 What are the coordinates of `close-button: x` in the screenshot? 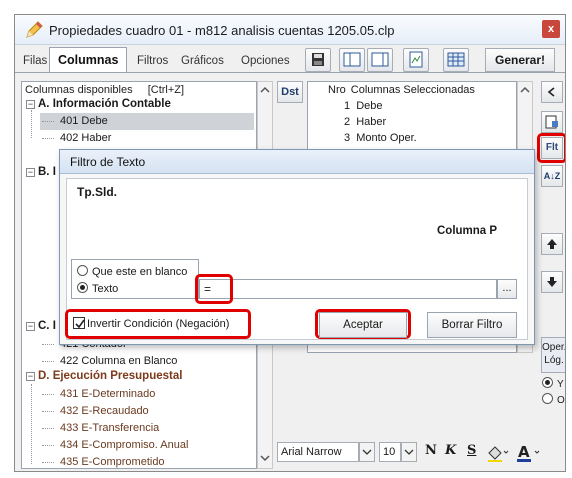 It's located at (551, 29).